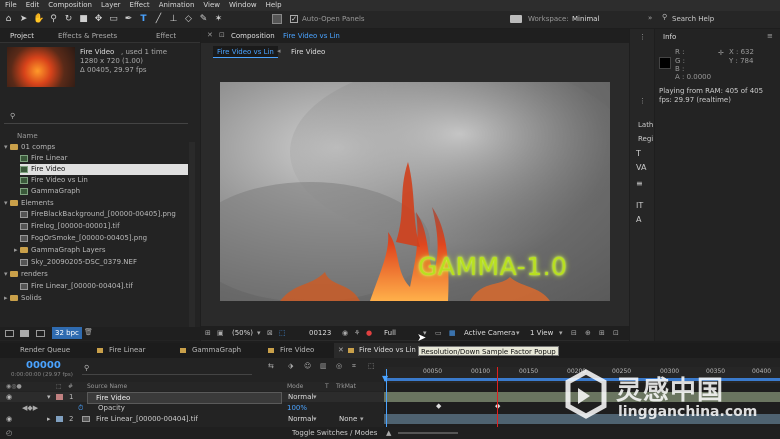 This screenshot has width=780, height=439. I want to click on menu-view: View, so click(211, 5).